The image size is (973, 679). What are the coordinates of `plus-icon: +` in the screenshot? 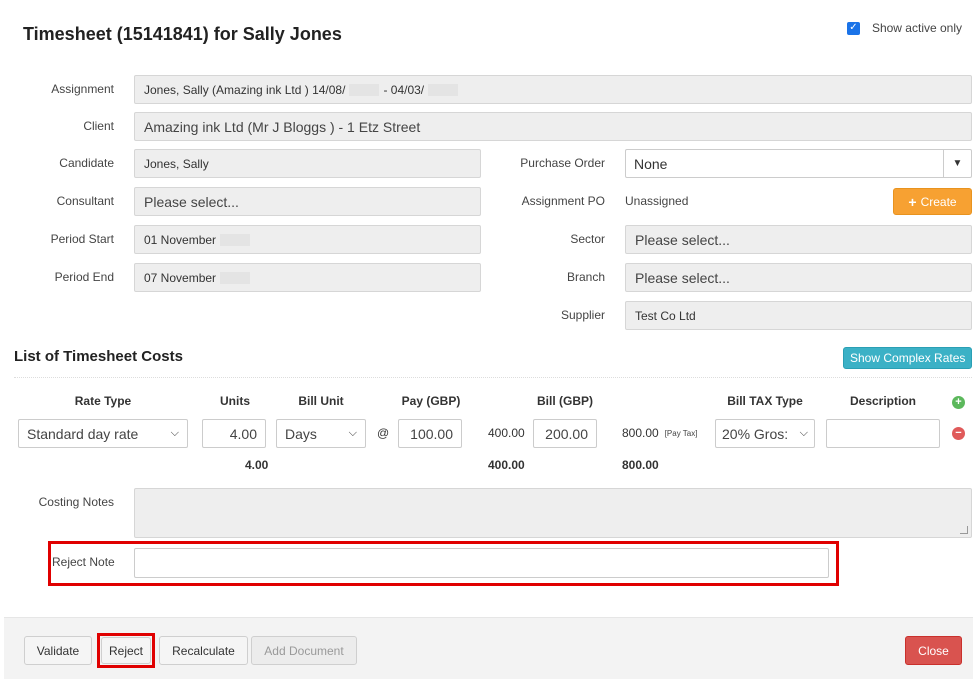 It's located at (912, 201).